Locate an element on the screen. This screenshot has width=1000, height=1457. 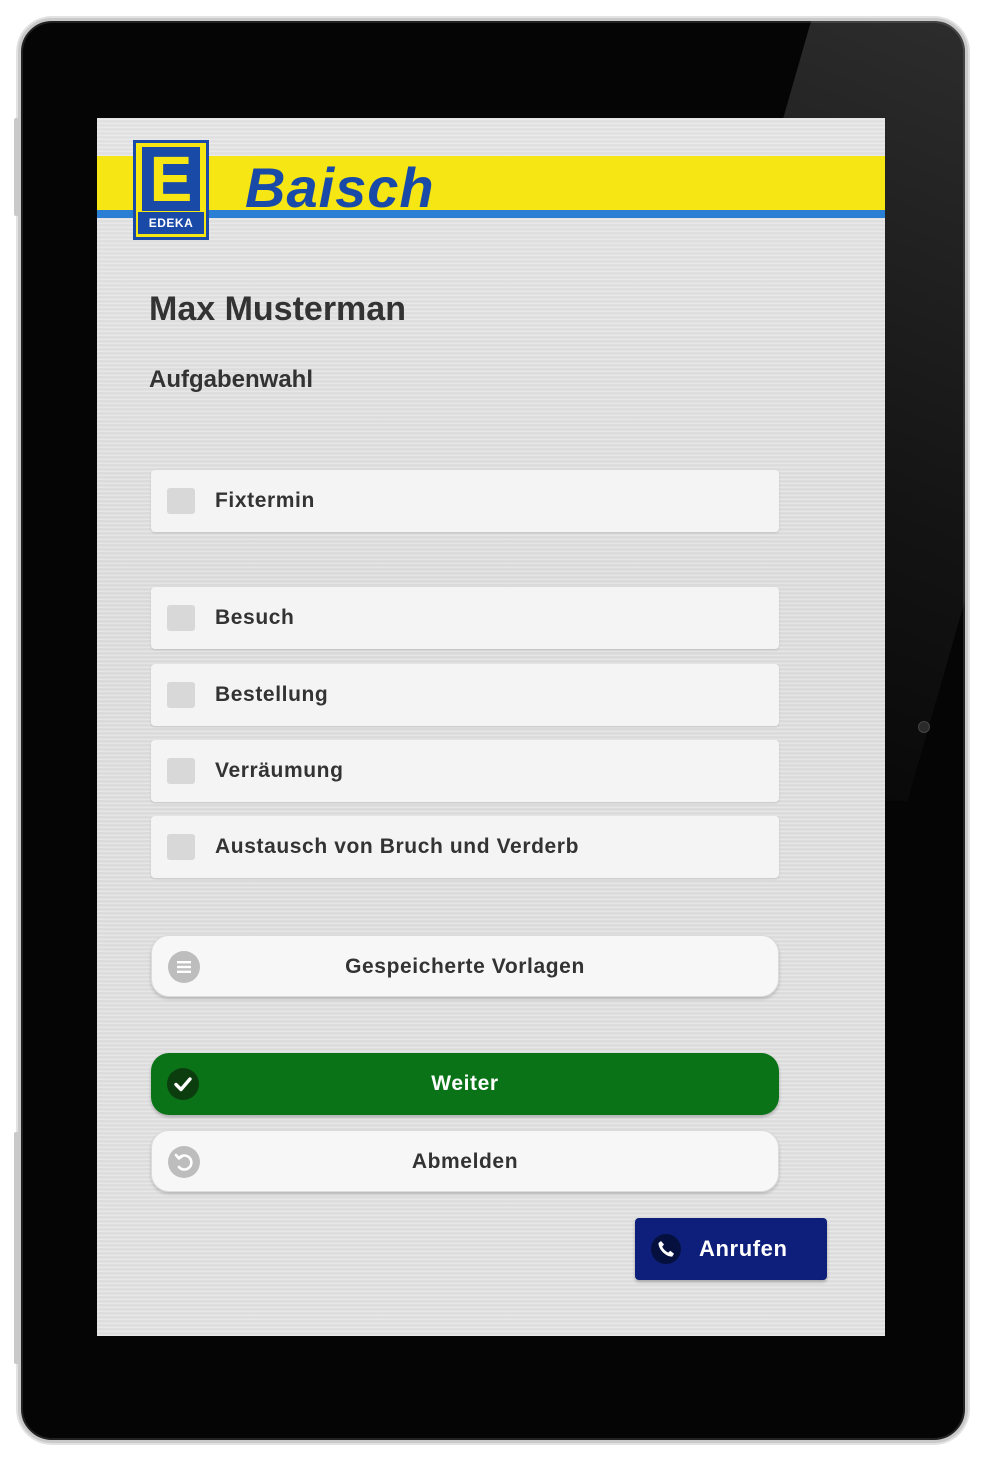
camera-dot is located at coordinates (924, 727).